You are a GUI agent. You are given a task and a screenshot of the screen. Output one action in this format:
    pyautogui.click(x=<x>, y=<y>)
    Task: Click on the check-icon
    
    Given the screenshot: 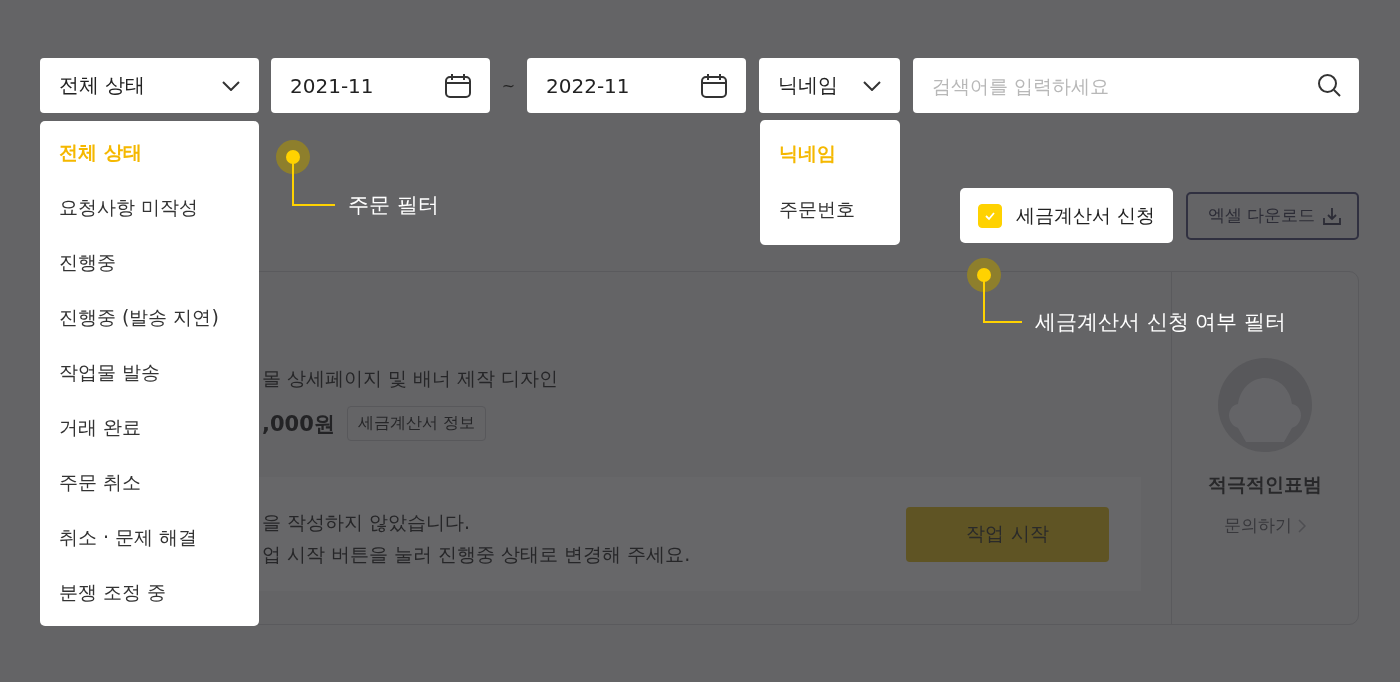 What is the action you would take?
    pyautogui.click(x=989, y=215)
    